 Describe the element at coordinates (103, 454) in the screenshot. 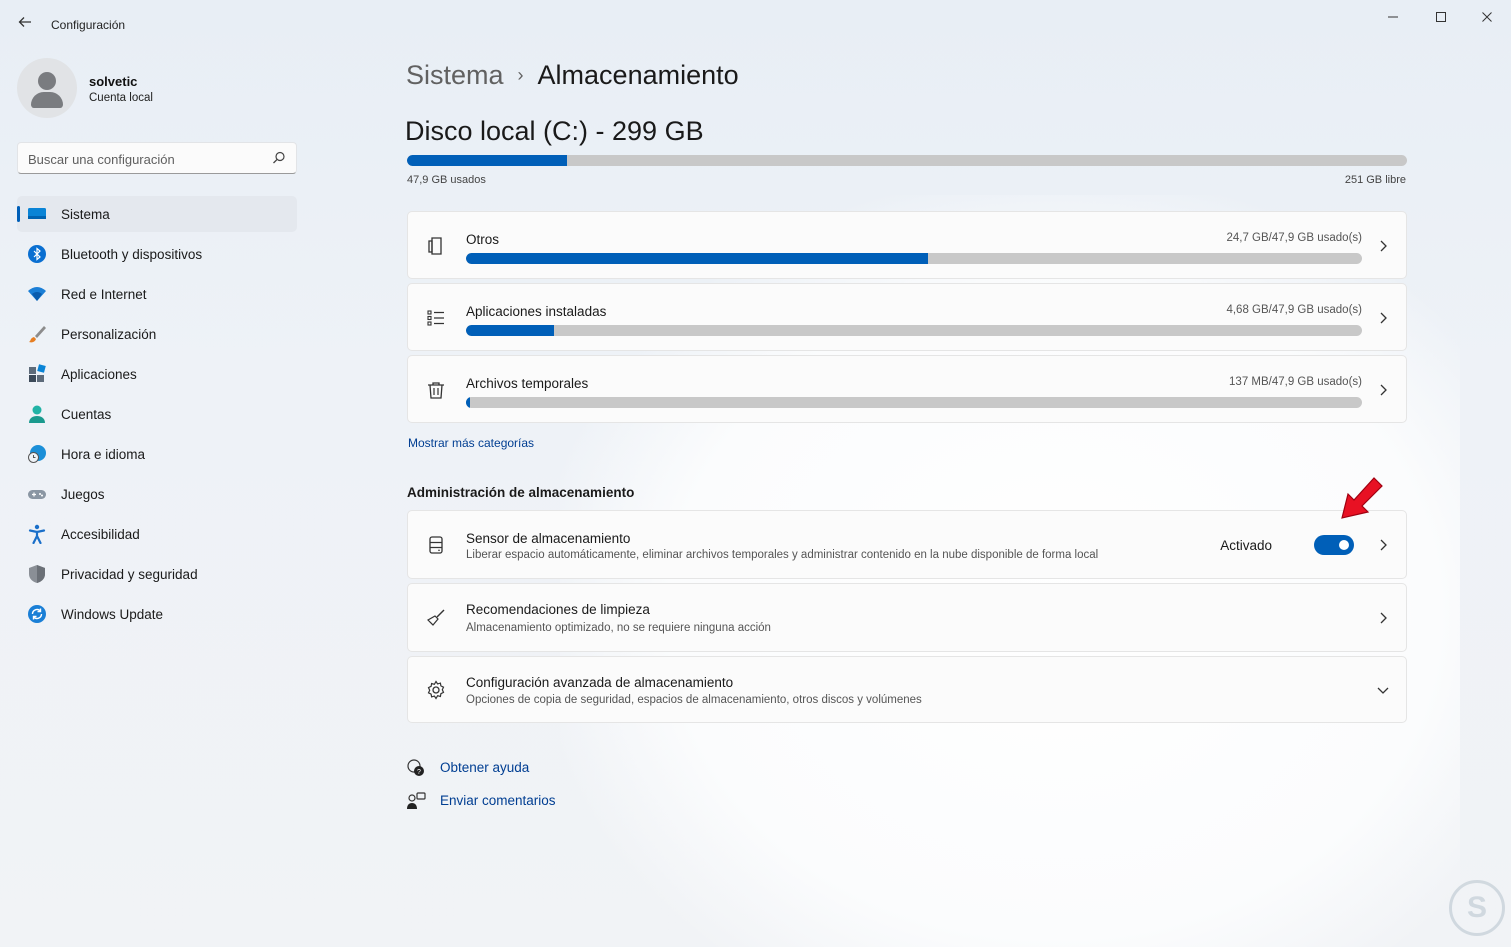

I see `sidebar-item-label: Hora e idioma` at that location.